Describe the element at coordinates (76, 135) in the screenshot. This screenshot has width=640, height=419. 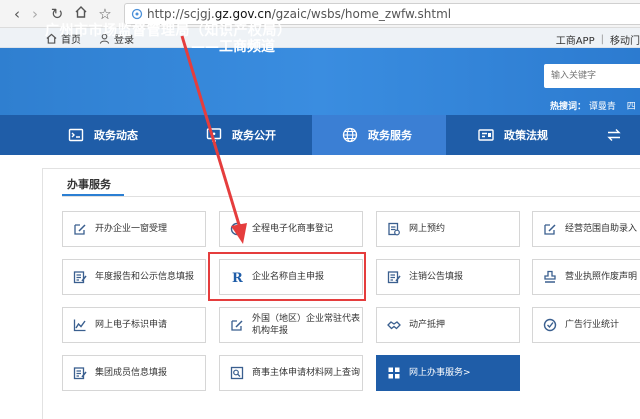
I see `news-icon` at that location.